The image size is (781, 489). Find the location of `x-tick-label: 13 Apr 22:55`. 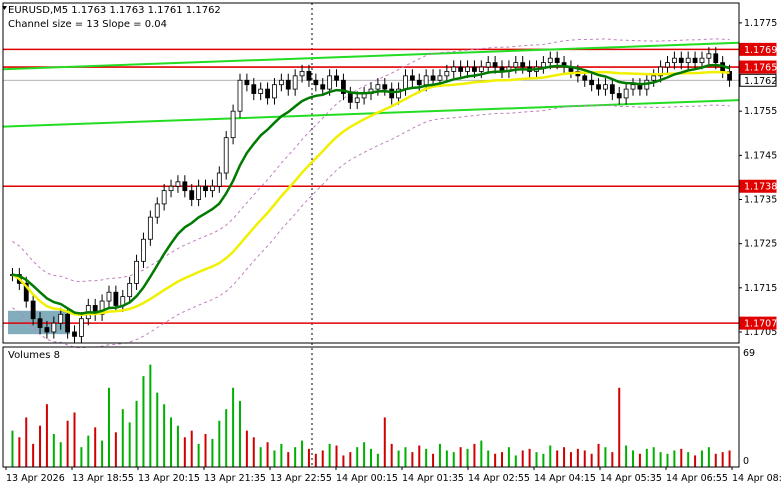

x-tick-label: 13 Apr 22:55 is located at coordinates (301, 478).